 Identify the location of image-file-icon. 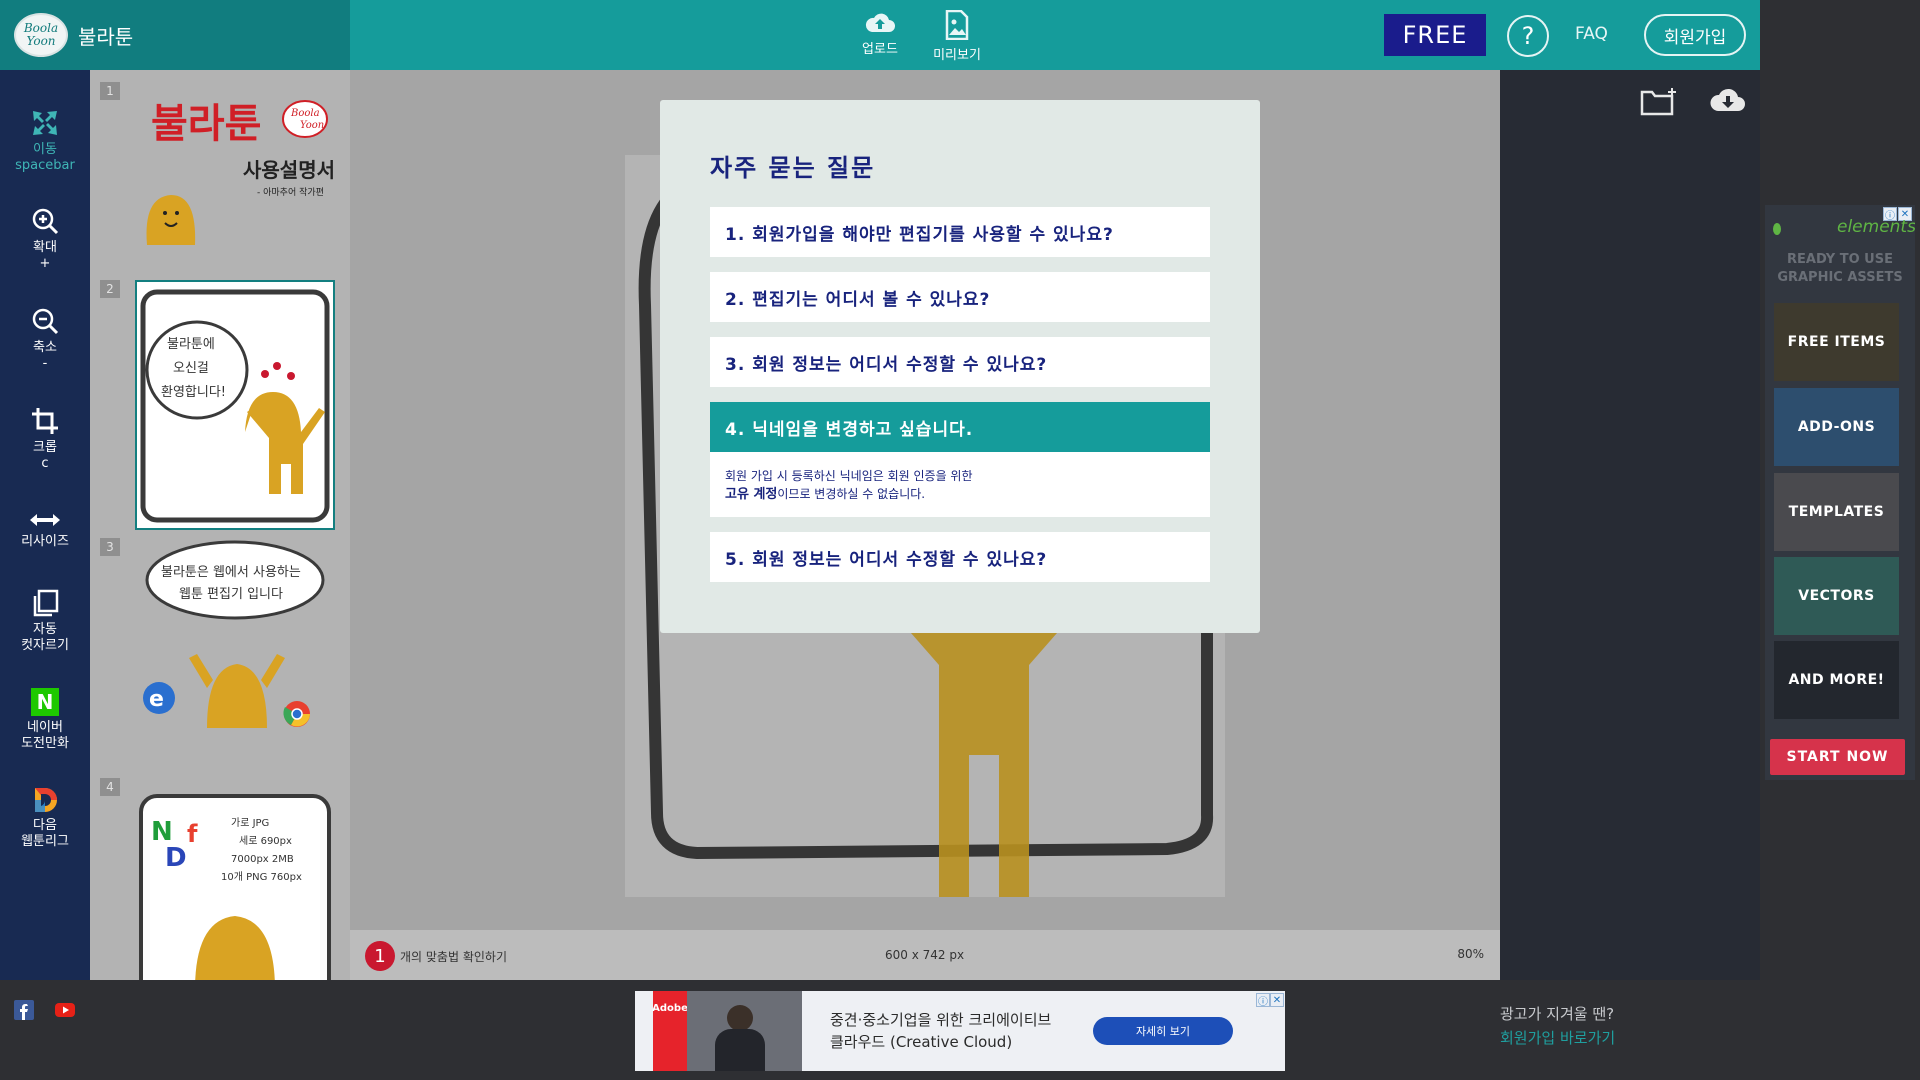
(957, 25).